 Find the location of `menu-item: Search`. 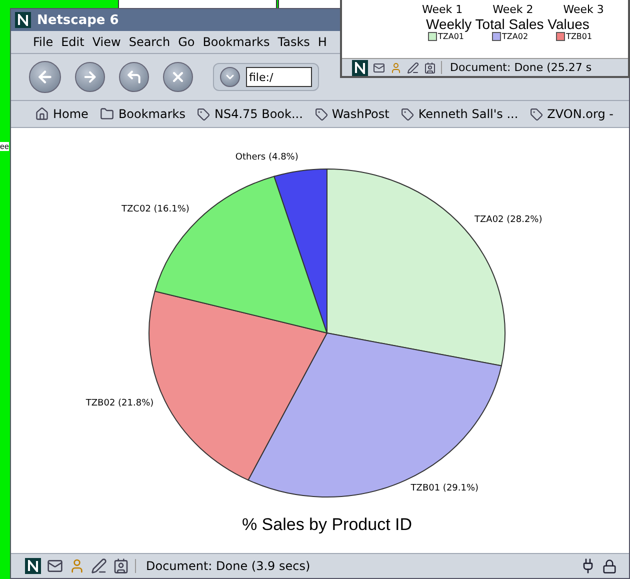

menu-item: Search is located at coordinates (149, 42).